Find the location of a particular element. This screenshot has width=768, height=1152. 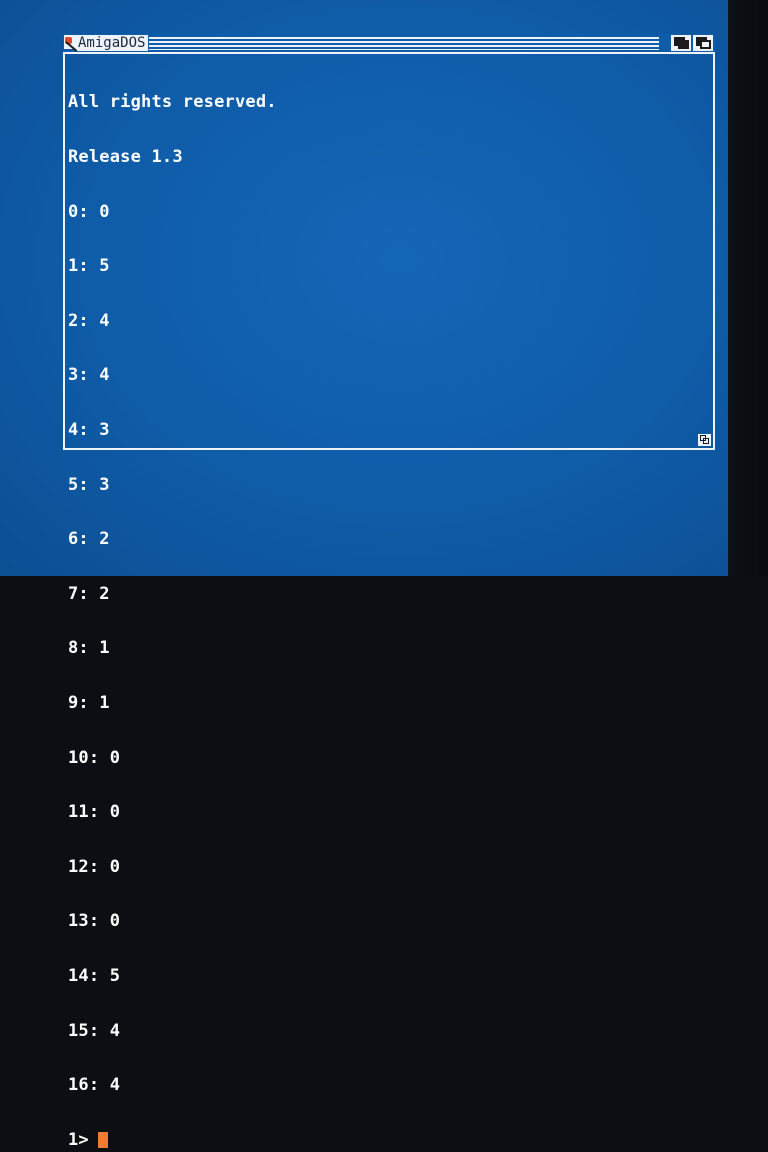

console-line: 8: 1 is located at coordinates (89, 648).